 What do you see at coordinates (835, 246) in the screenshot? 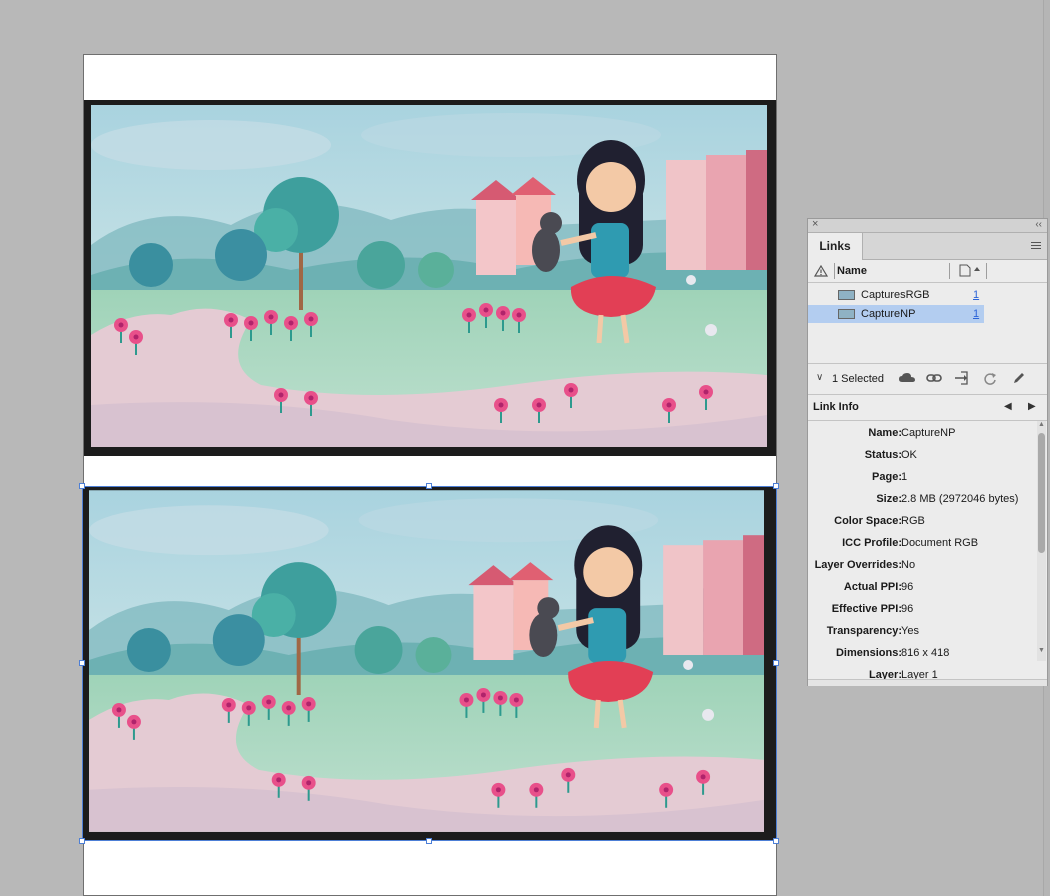
I see `tab-links: Links` at bounding box center [835, 246].